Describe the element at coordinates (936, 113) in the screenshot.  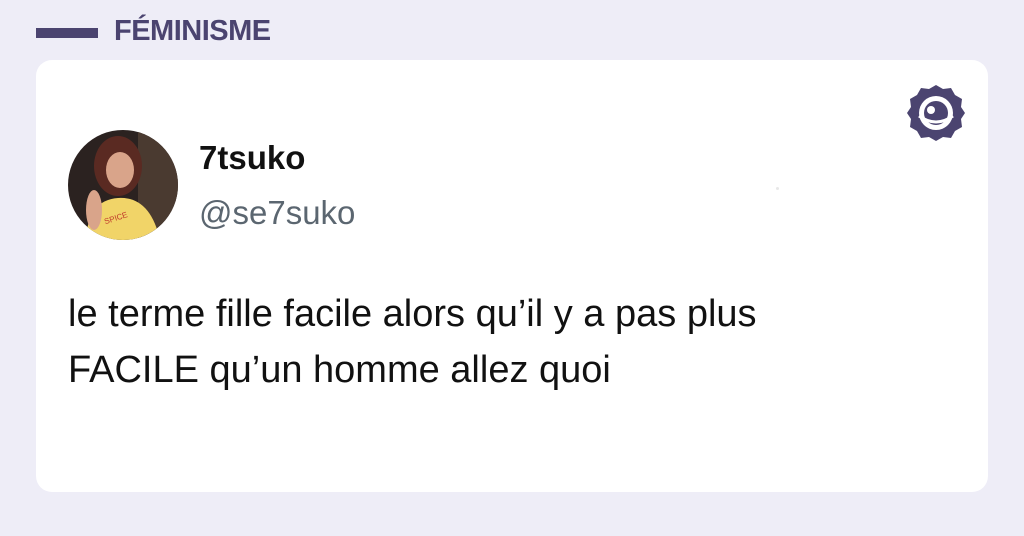
I see `brand-logo-icon` at that location.